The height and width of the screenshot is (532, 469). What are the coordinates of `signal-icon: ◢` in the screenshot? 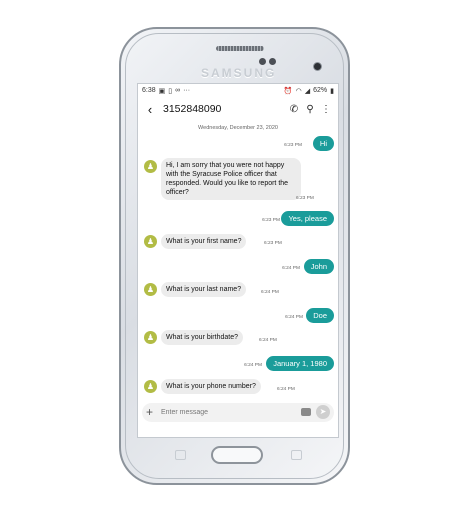 It's located at (307, 91).